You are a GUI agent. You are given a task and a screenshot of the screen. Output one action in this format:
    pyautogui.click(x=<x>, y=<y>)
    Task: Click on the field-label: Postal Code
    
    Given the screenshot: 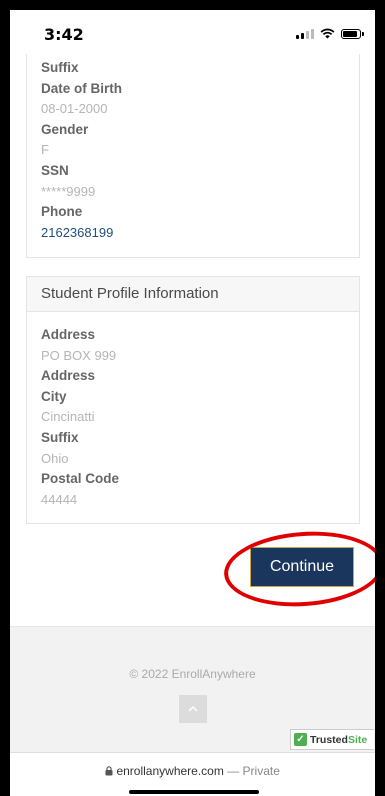 What is the action you would take?
    pyautogui.click(x=80, y=479)
    